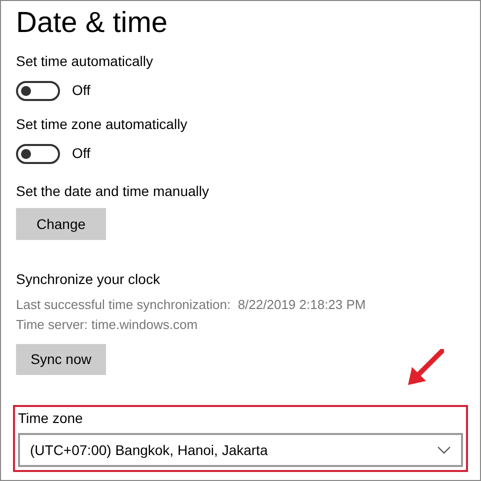  What do you see at coordinates (50, 418) in the screenshot?
I see `field-label: Time zone` at bounding box center [50, 418].